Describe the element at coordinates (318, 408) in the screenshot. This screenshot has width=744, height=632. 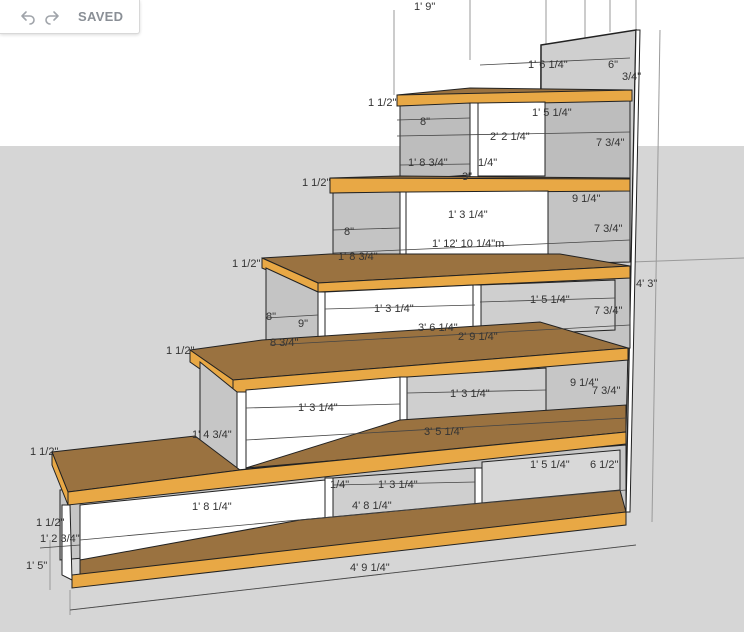
I see `dim-tier4-inner-left: 1' 3 1/4"` at that location.